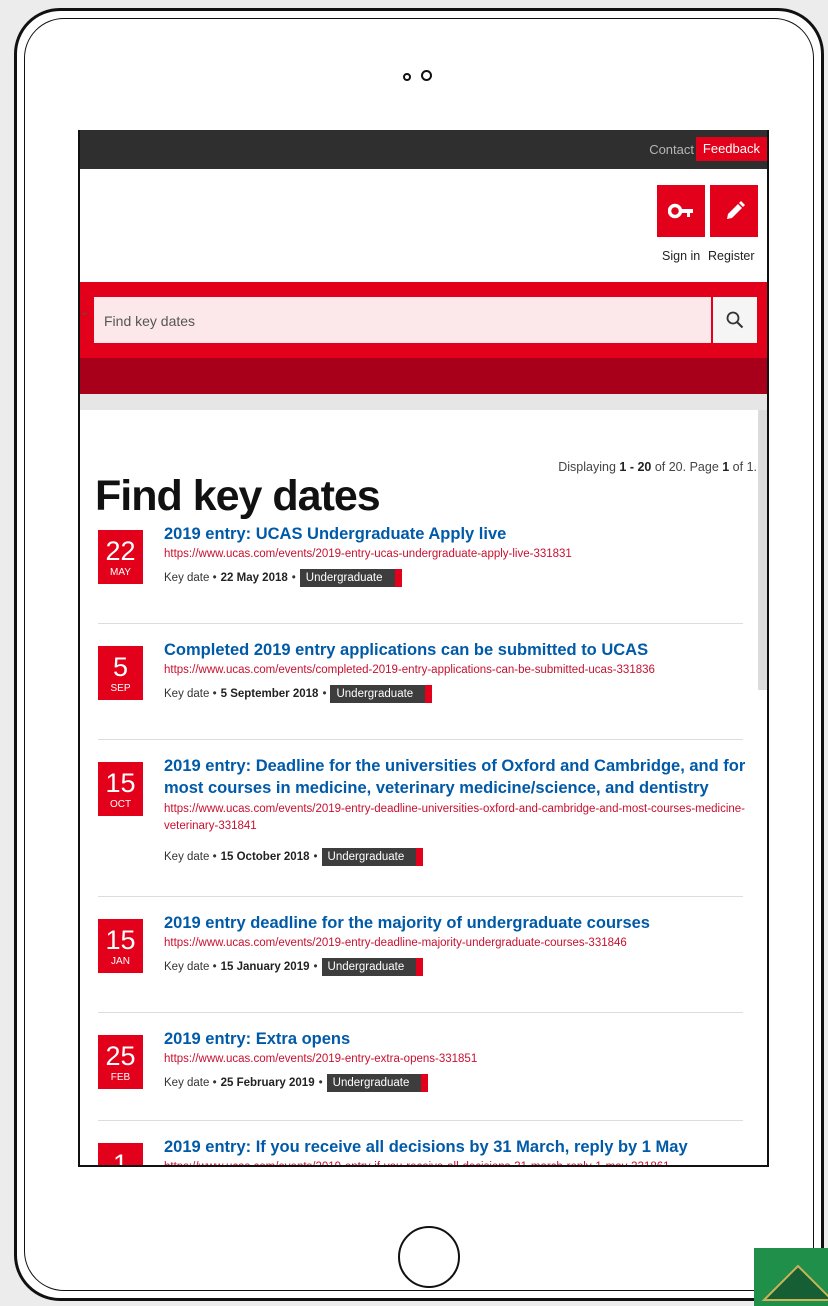 This screenshot has height=1306, width=828. I want to click on results-prefix: Displaying, so click(589, 467).